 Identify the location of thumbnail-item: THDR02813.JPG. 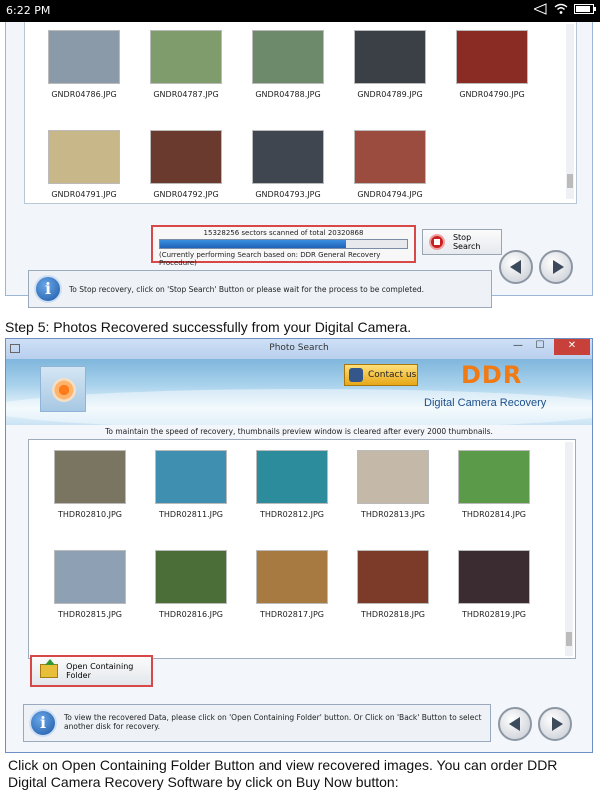
(393, 484).